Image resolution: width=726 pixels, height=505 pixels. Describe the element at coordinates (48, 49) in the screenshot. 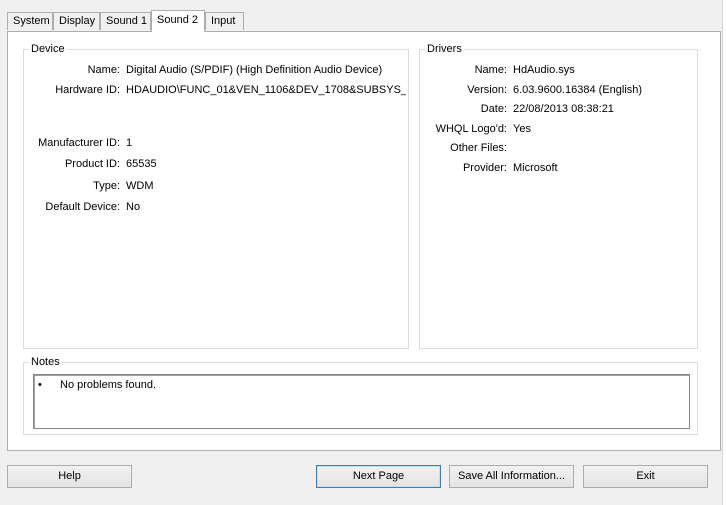

I see `device-group-title: Device` at that location.